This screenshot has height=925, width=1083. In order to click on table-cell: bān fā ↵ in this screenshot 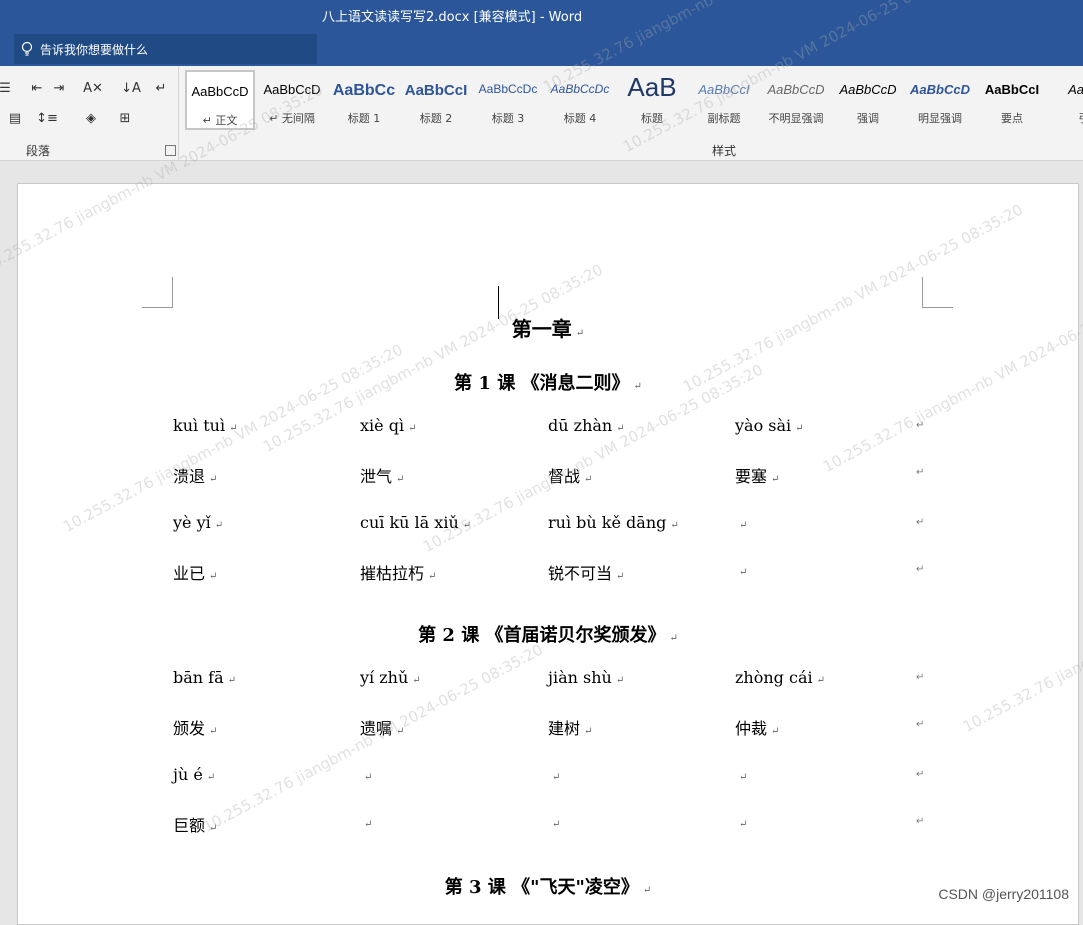, I will do `click(204, 677)`.